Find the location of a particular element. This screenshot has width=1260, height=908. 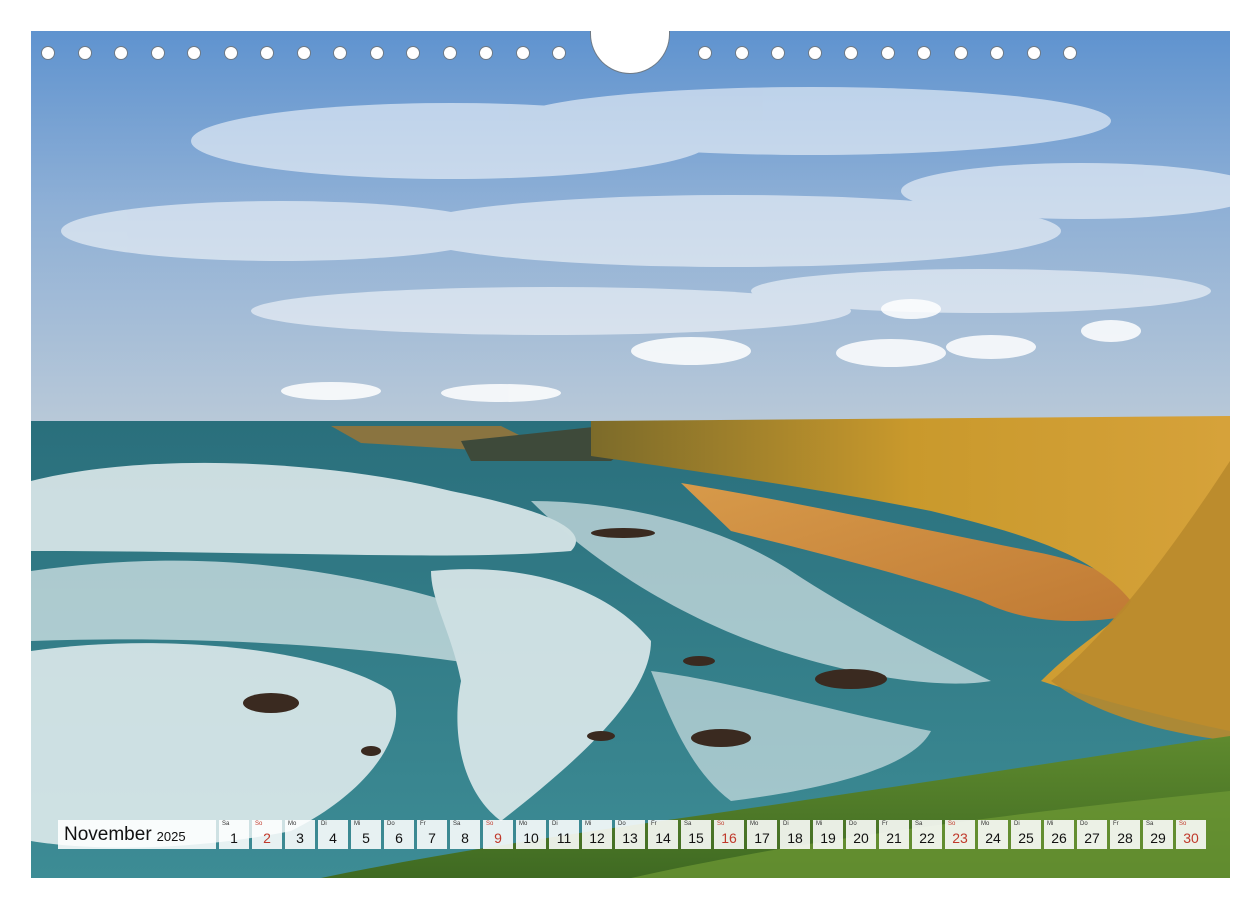

day-number: 14 is located at coordinates (663, 838).